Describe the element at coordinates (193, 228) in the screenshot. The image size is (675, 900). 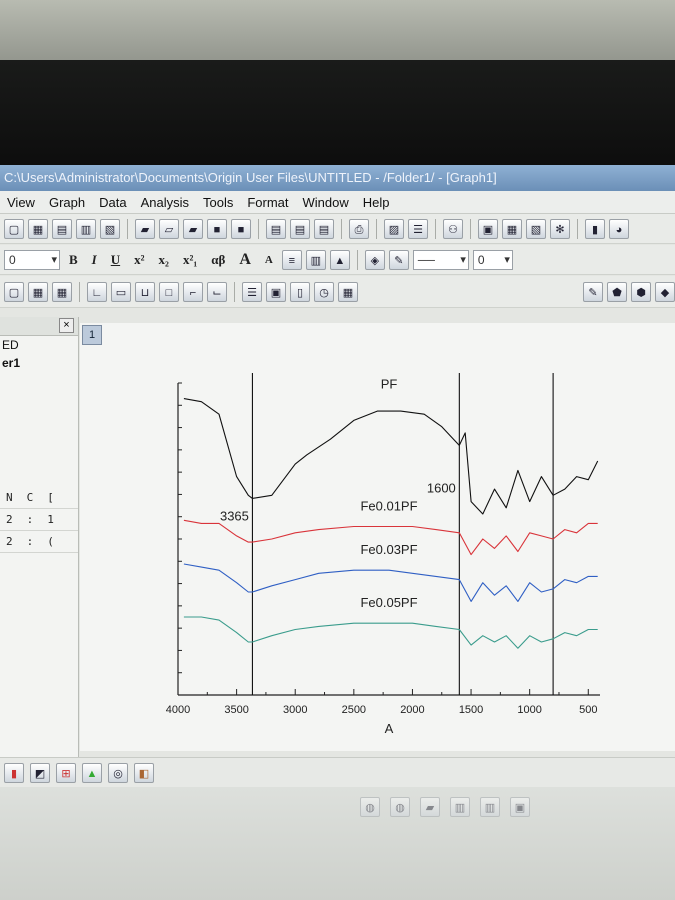
I see `open-excel-icon: ▰` at that location.